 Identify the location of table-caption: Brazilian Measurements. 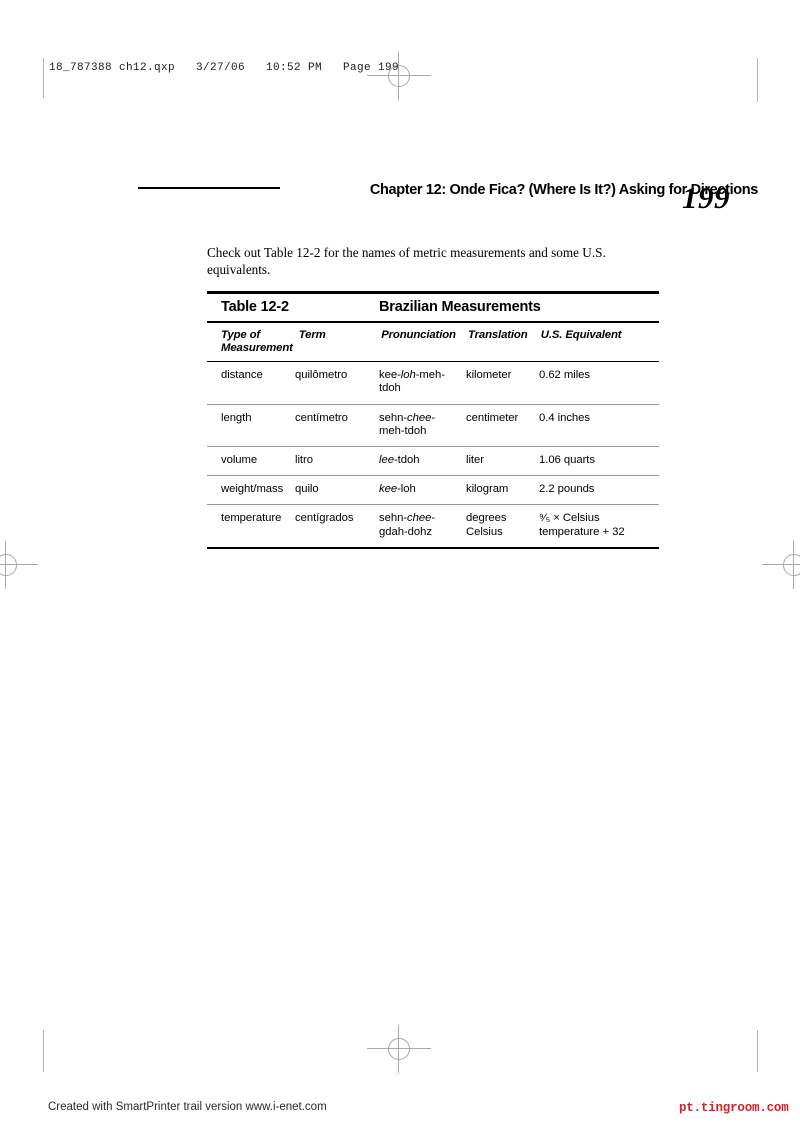
(460, 307).